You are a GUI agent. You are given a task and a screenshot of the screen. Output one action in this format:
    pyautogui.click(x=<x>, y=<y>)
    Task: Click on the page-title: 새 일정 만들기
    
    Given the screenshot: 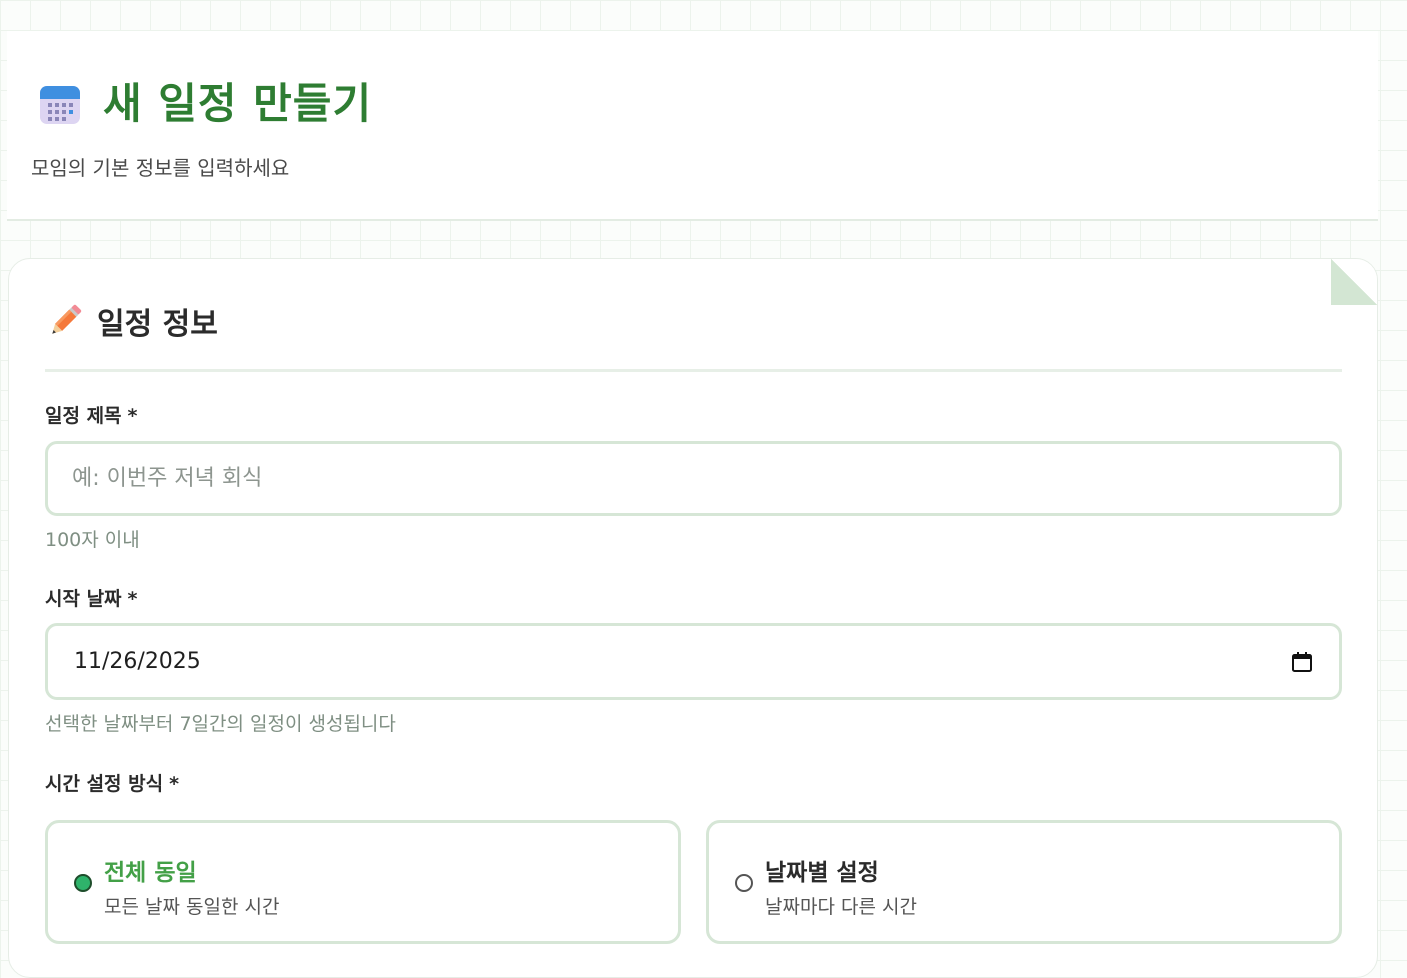 What is the action you would take?
    pyautogui.click(x=238, y=103)
    